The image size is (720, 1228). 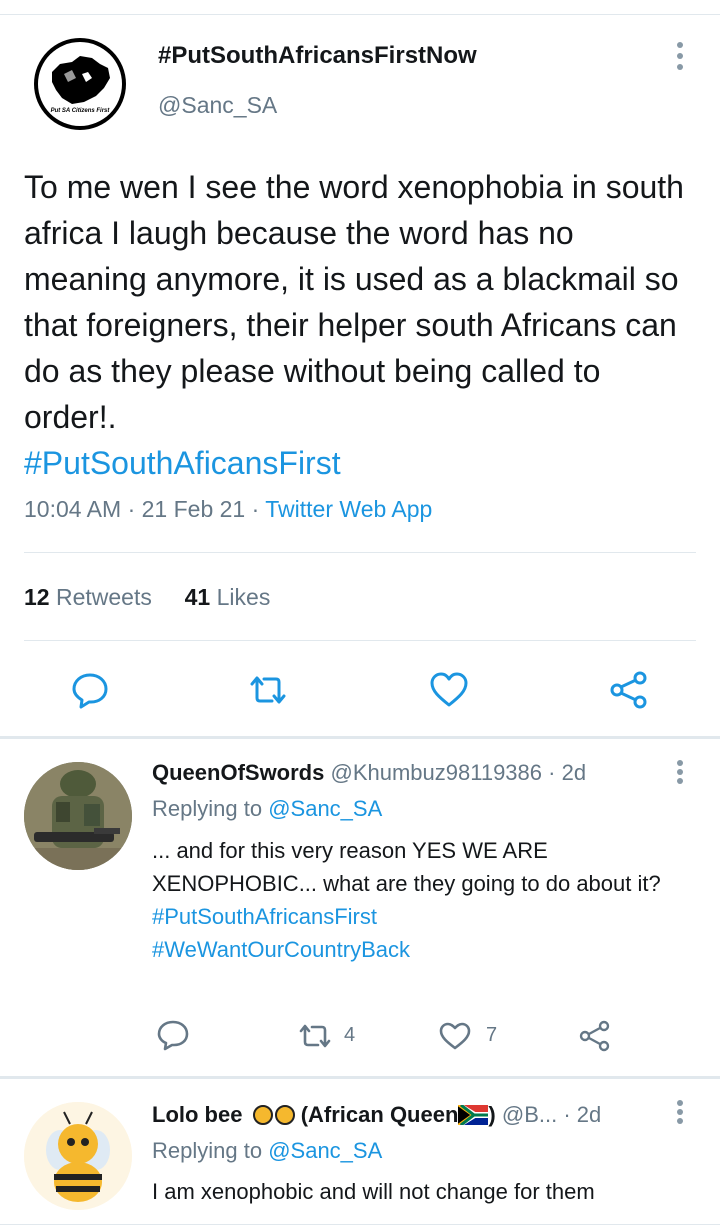 What do you see at coordinates (436, 772) in the screenshot?
I see `reply-author-handle: @Khumbuz98119386` at bounding box center [436, 772].